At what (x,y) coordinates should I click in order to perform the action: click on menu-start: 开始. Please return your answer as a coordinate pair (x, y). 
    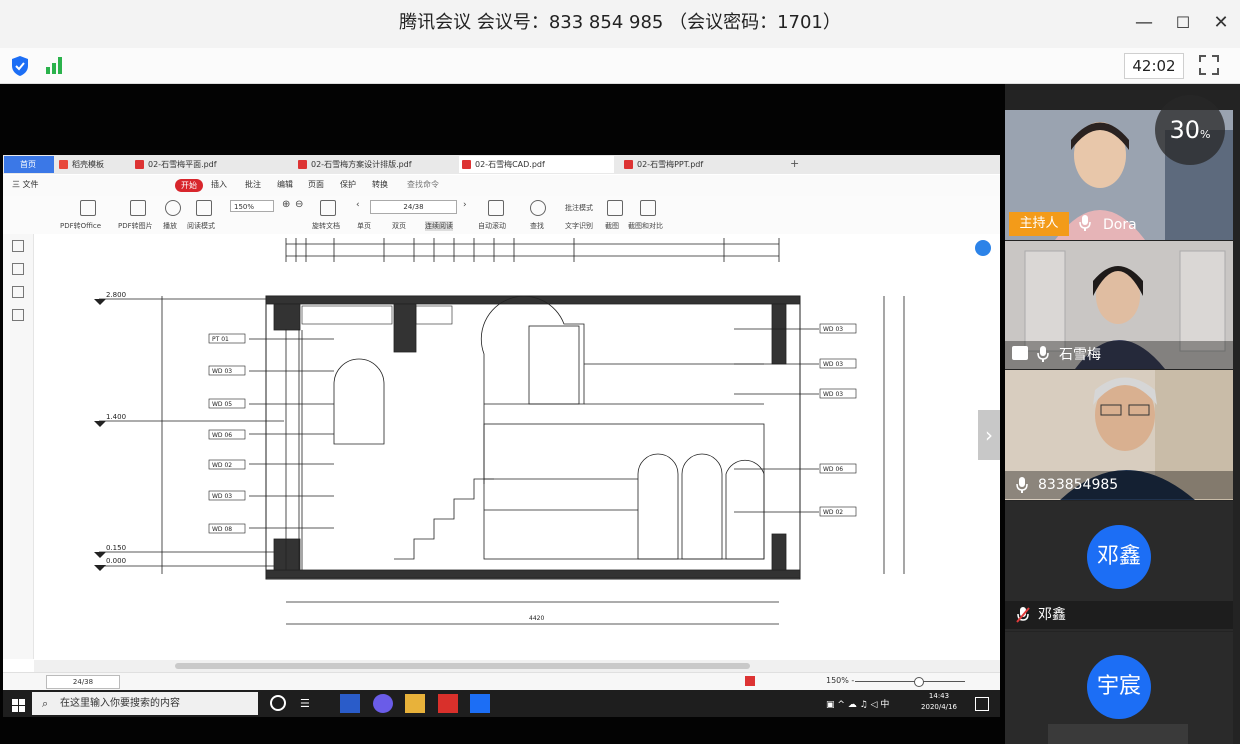
    Looking at the image, I should click on (189, 185).